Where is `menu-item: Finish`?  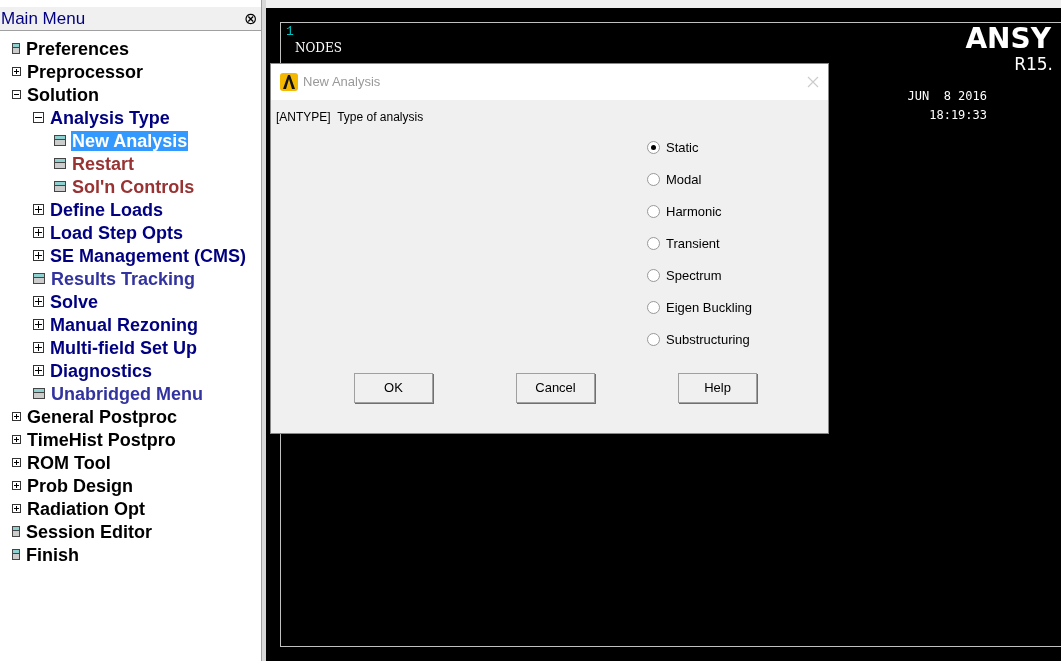
menu-item: Finish is located at coordinates (52, 554).